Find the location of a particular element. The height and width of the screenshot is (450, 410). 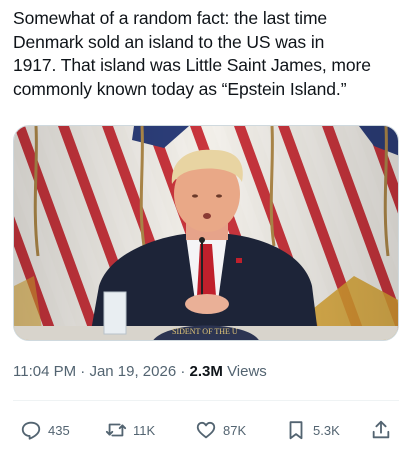

share-icon is located at coordinates (381, 429).